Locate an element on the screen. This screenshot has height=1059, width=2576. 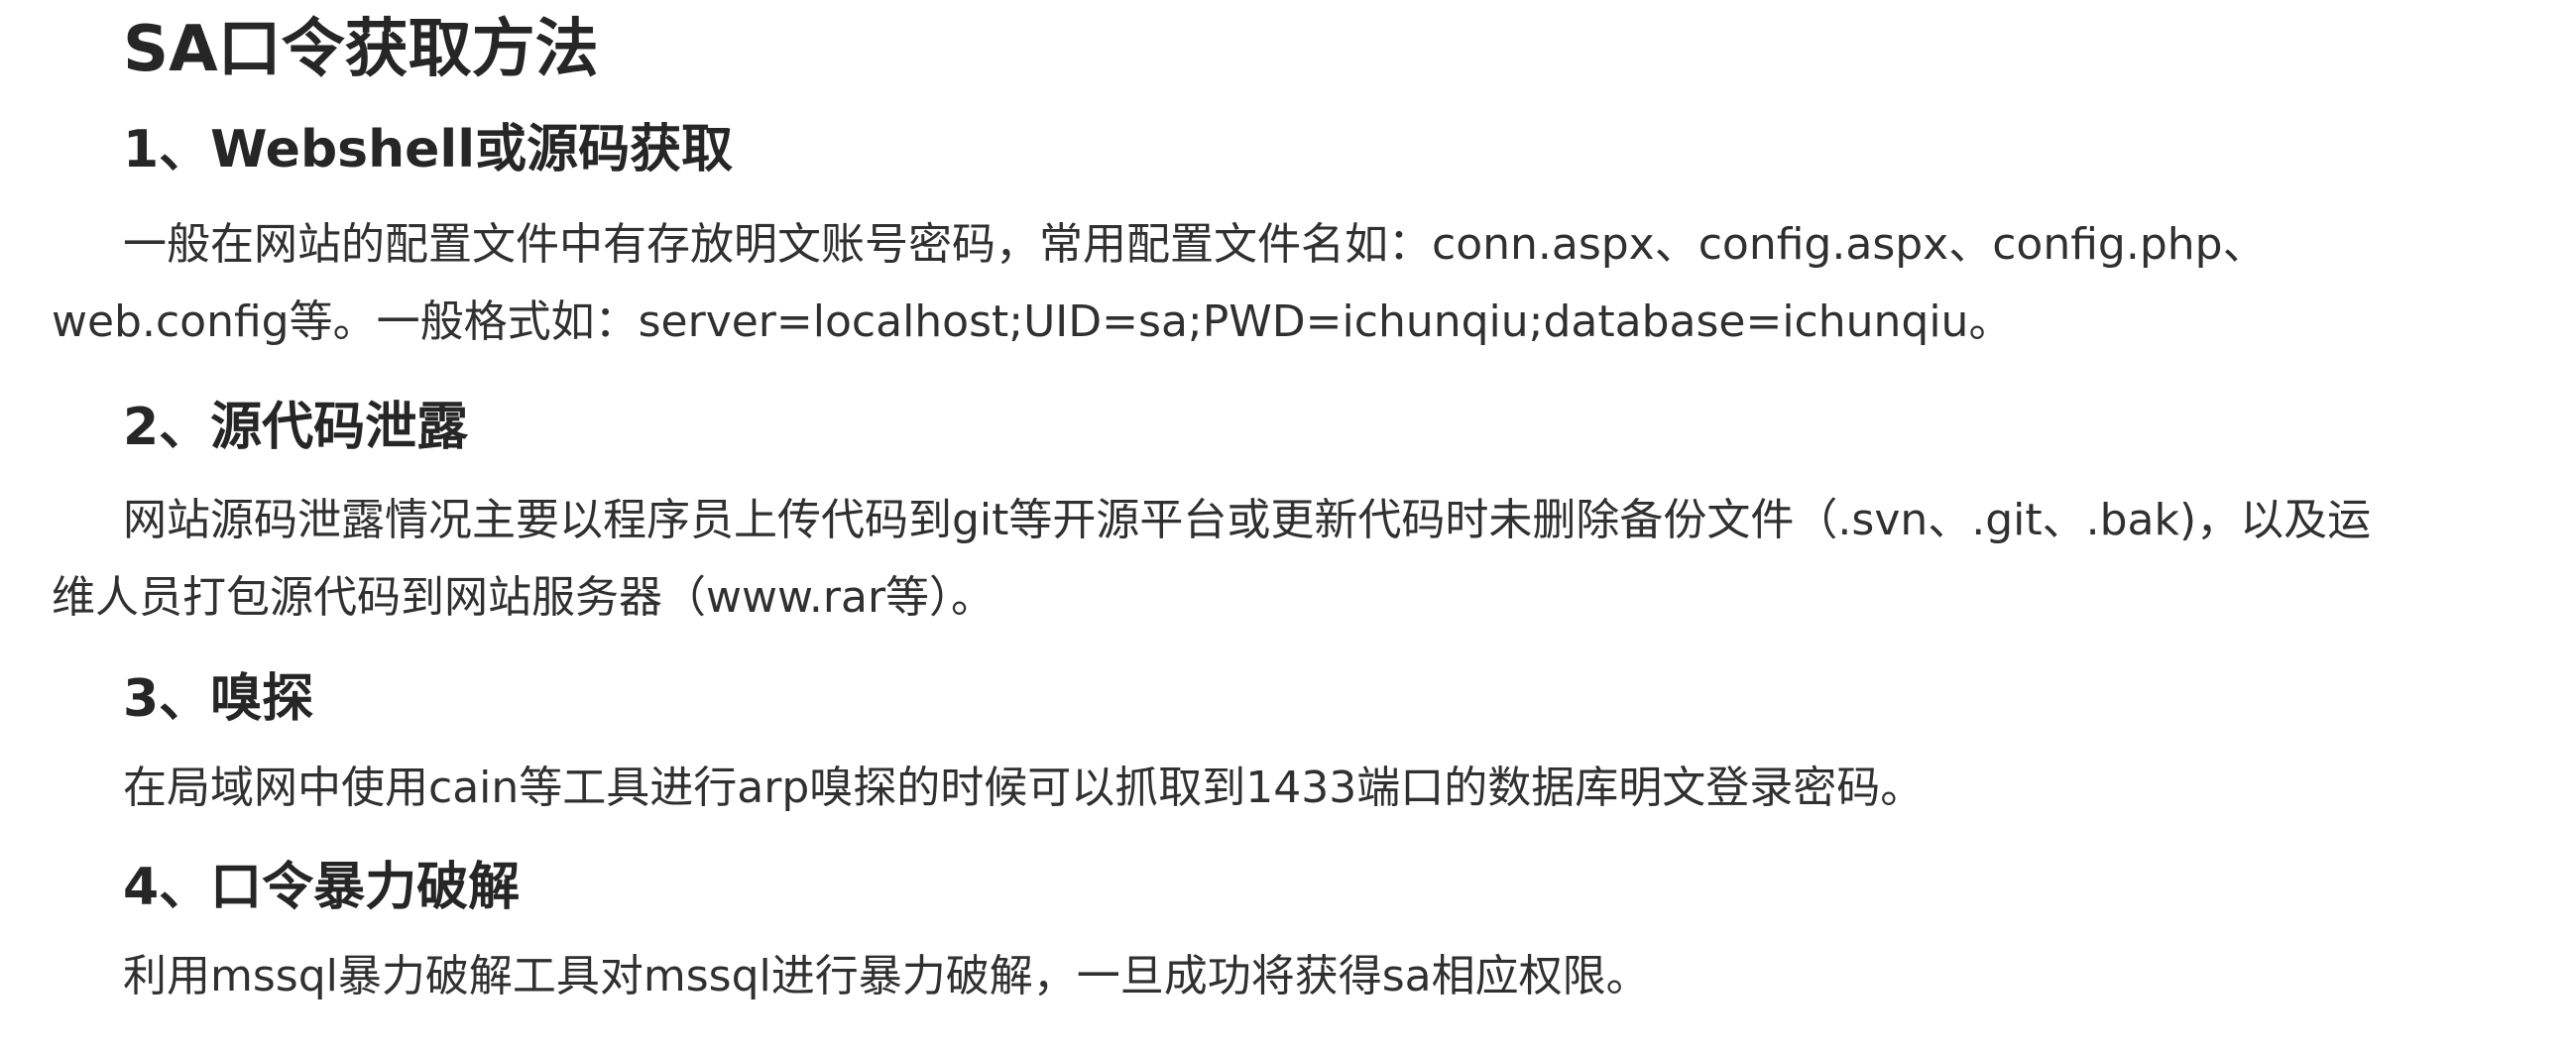
page-title: SA口令获取方法 is located at coordinates (361, 50).